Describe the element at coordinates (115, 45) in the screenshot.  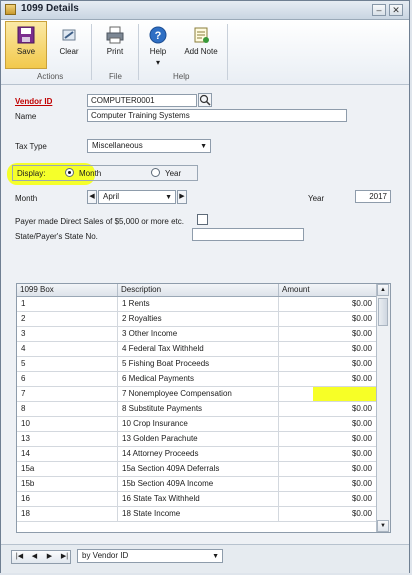
I see `print-button: Print` at that location.